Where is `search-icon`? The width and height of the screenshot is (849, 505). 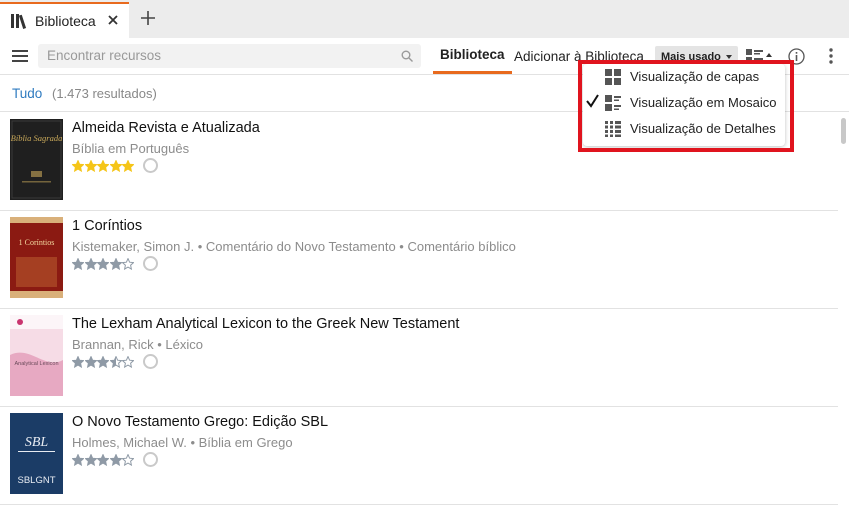 search-icon is located at coordinates (407, 56).